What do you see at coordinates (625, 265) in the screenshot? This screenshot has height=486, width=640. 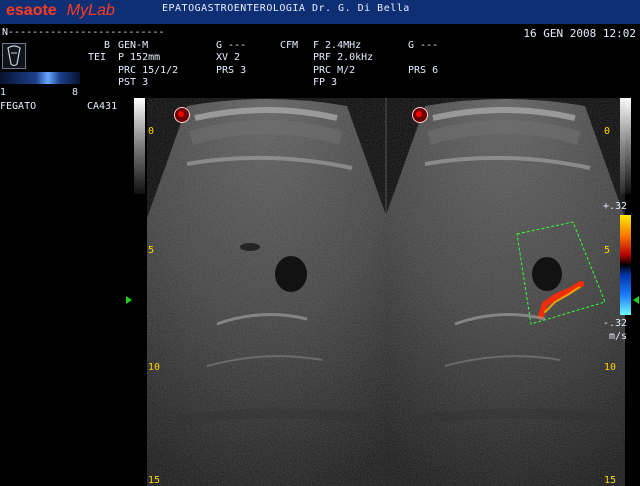 I see `color-velocity-scale` at bounding box center [625, 265].